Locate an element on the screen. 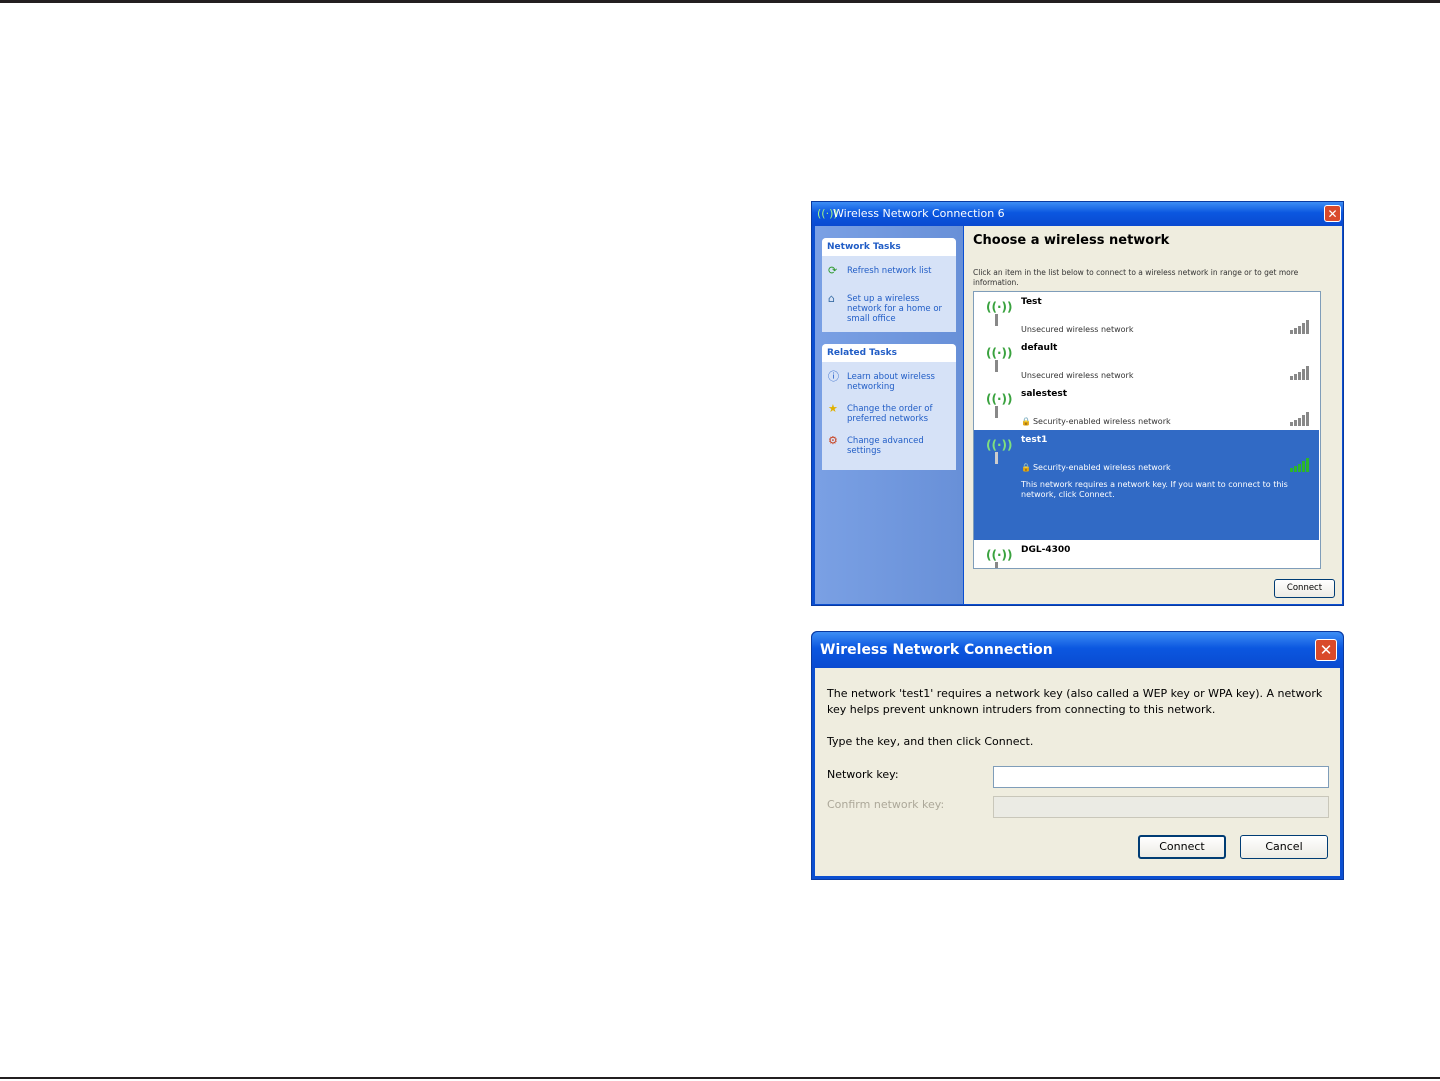 This screenshot has width=1440, height=1081. task-refresh-network-list: ⟳ Refresh network list is located at coordinates (889, 270).